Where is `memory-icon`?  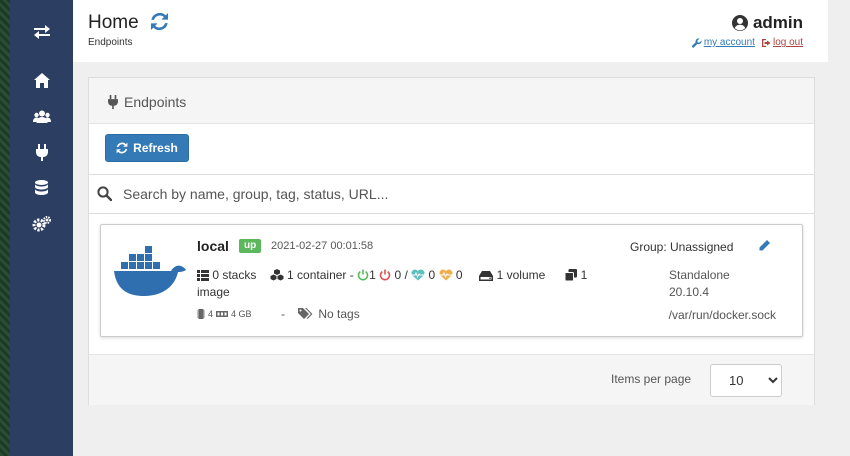
memory-icon is located at coordinates (222, 314).